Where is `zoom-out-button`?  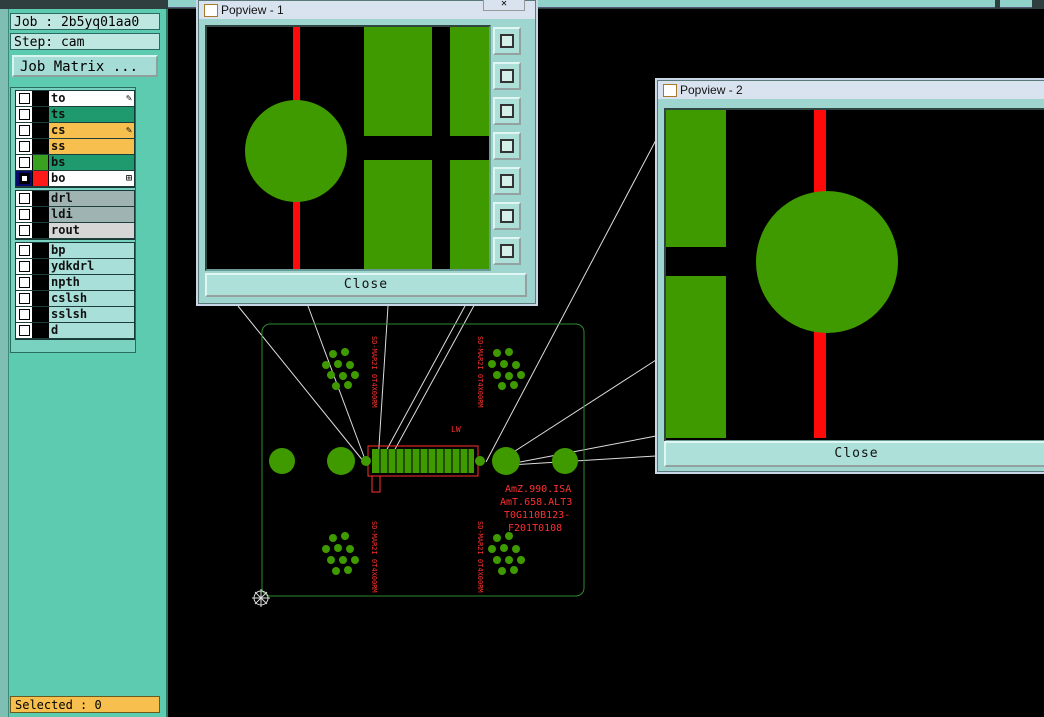 zoom-out-button is located at coordinates (507, 251).